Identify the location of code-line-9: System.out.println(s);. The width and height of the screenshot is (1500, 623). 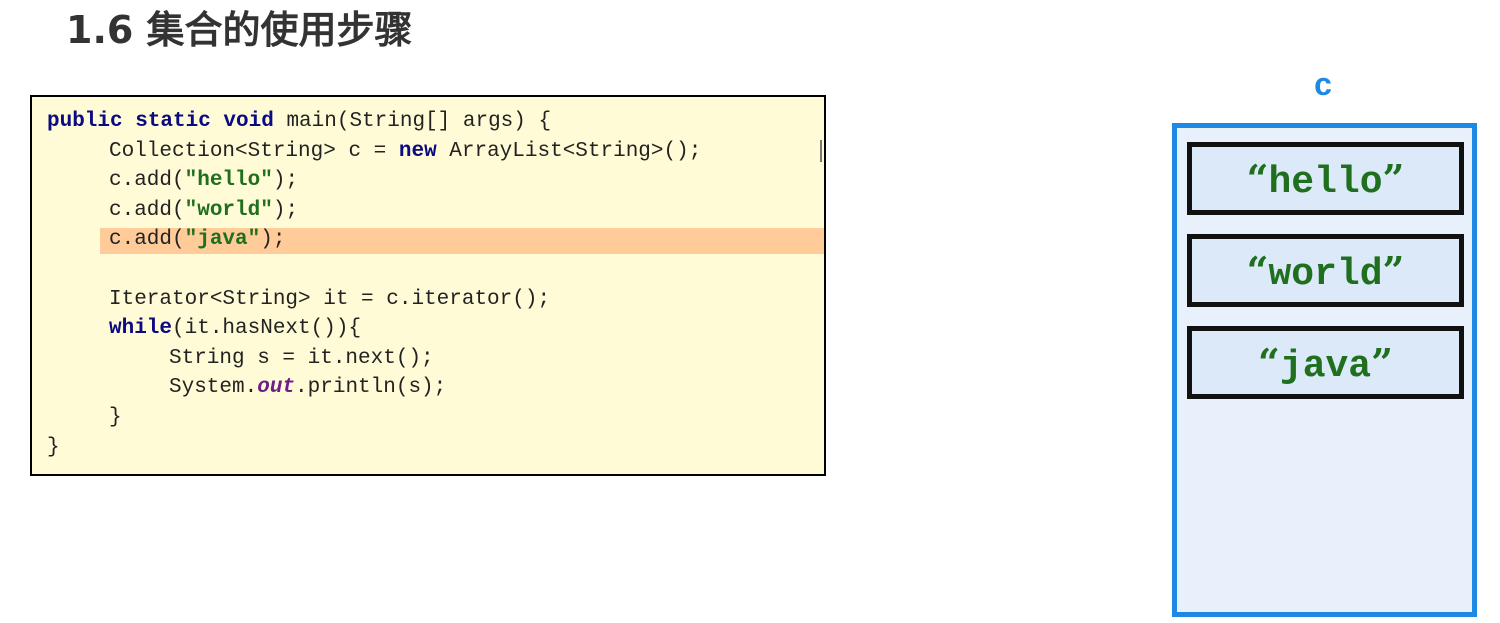
(307, 388).